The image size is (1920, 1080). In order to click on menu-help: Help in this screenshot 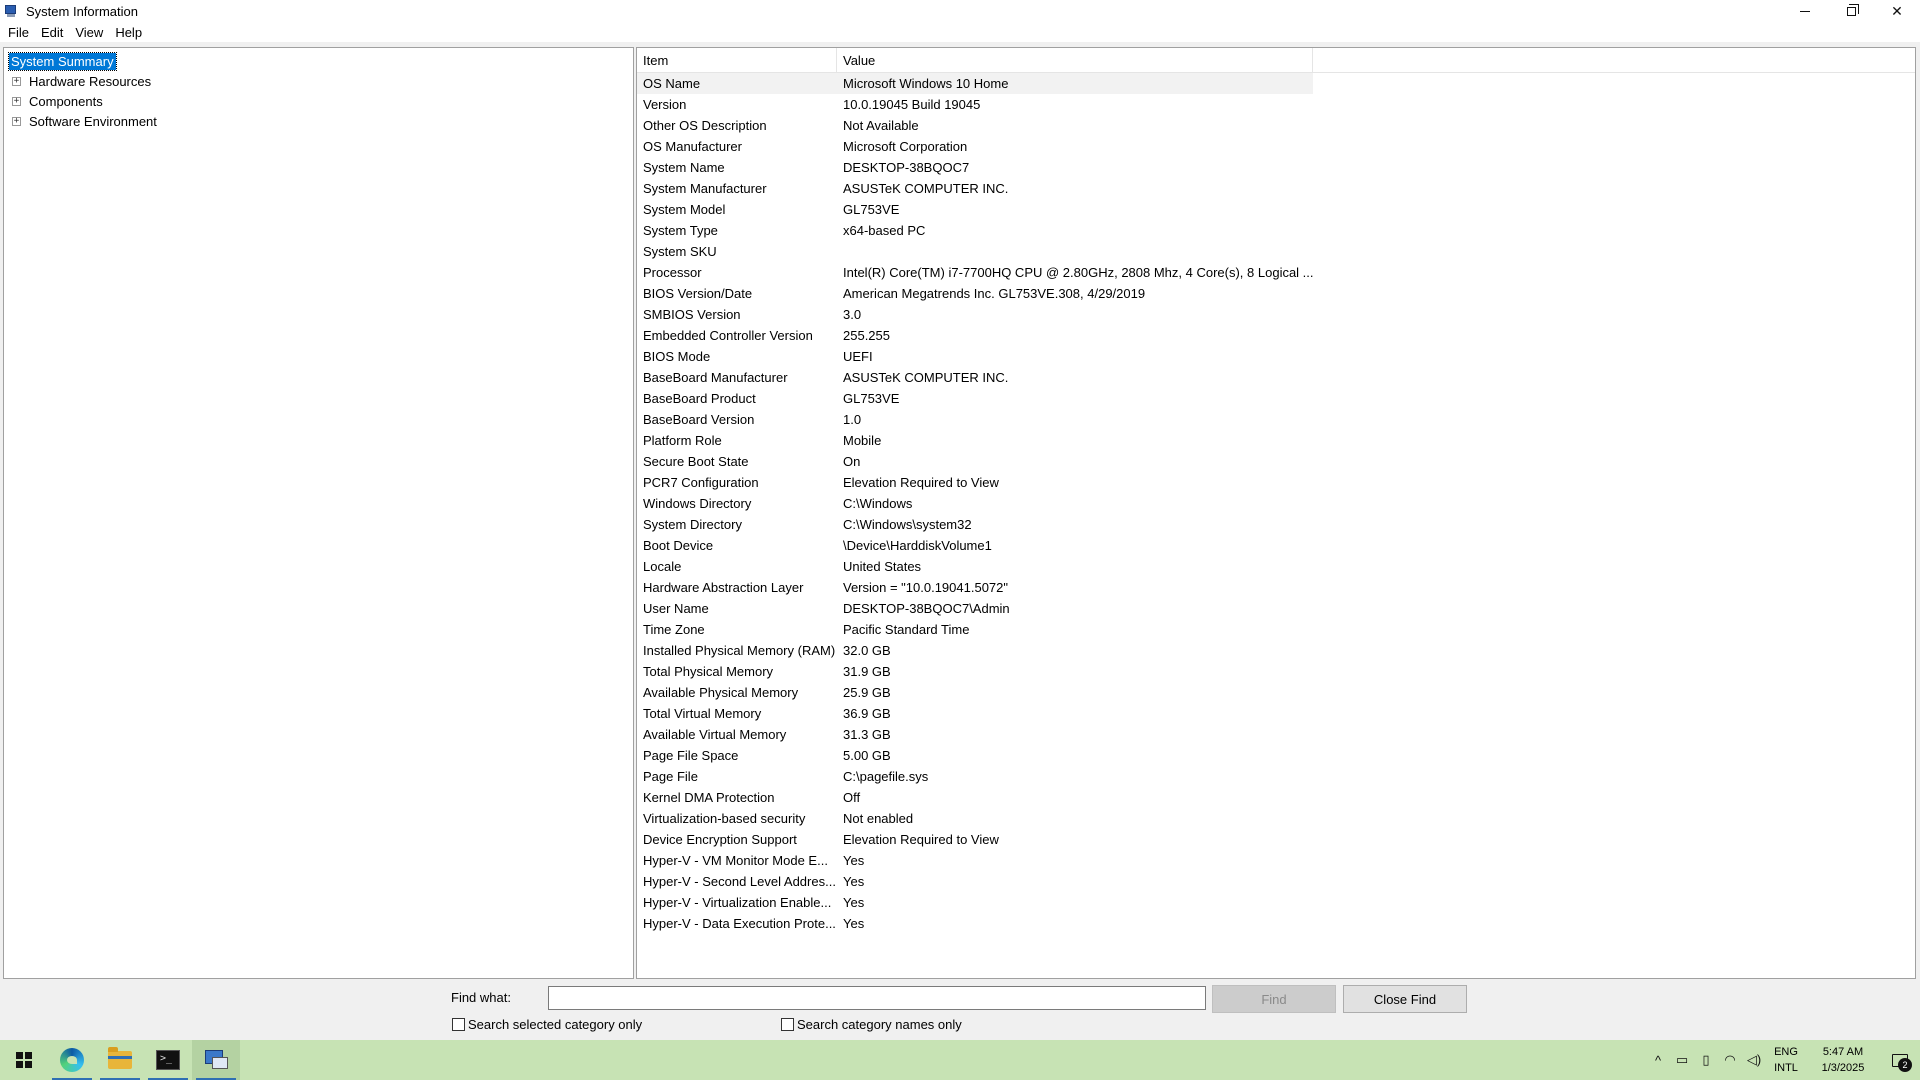, I will do `click(128, 32)`.